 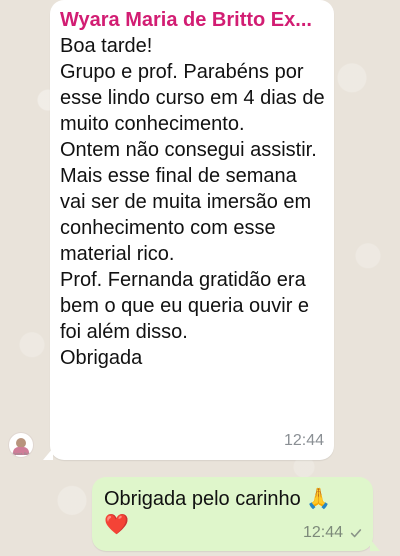 I want to click on outgoing-message-time: 12:44, so click(x=322, y=532).